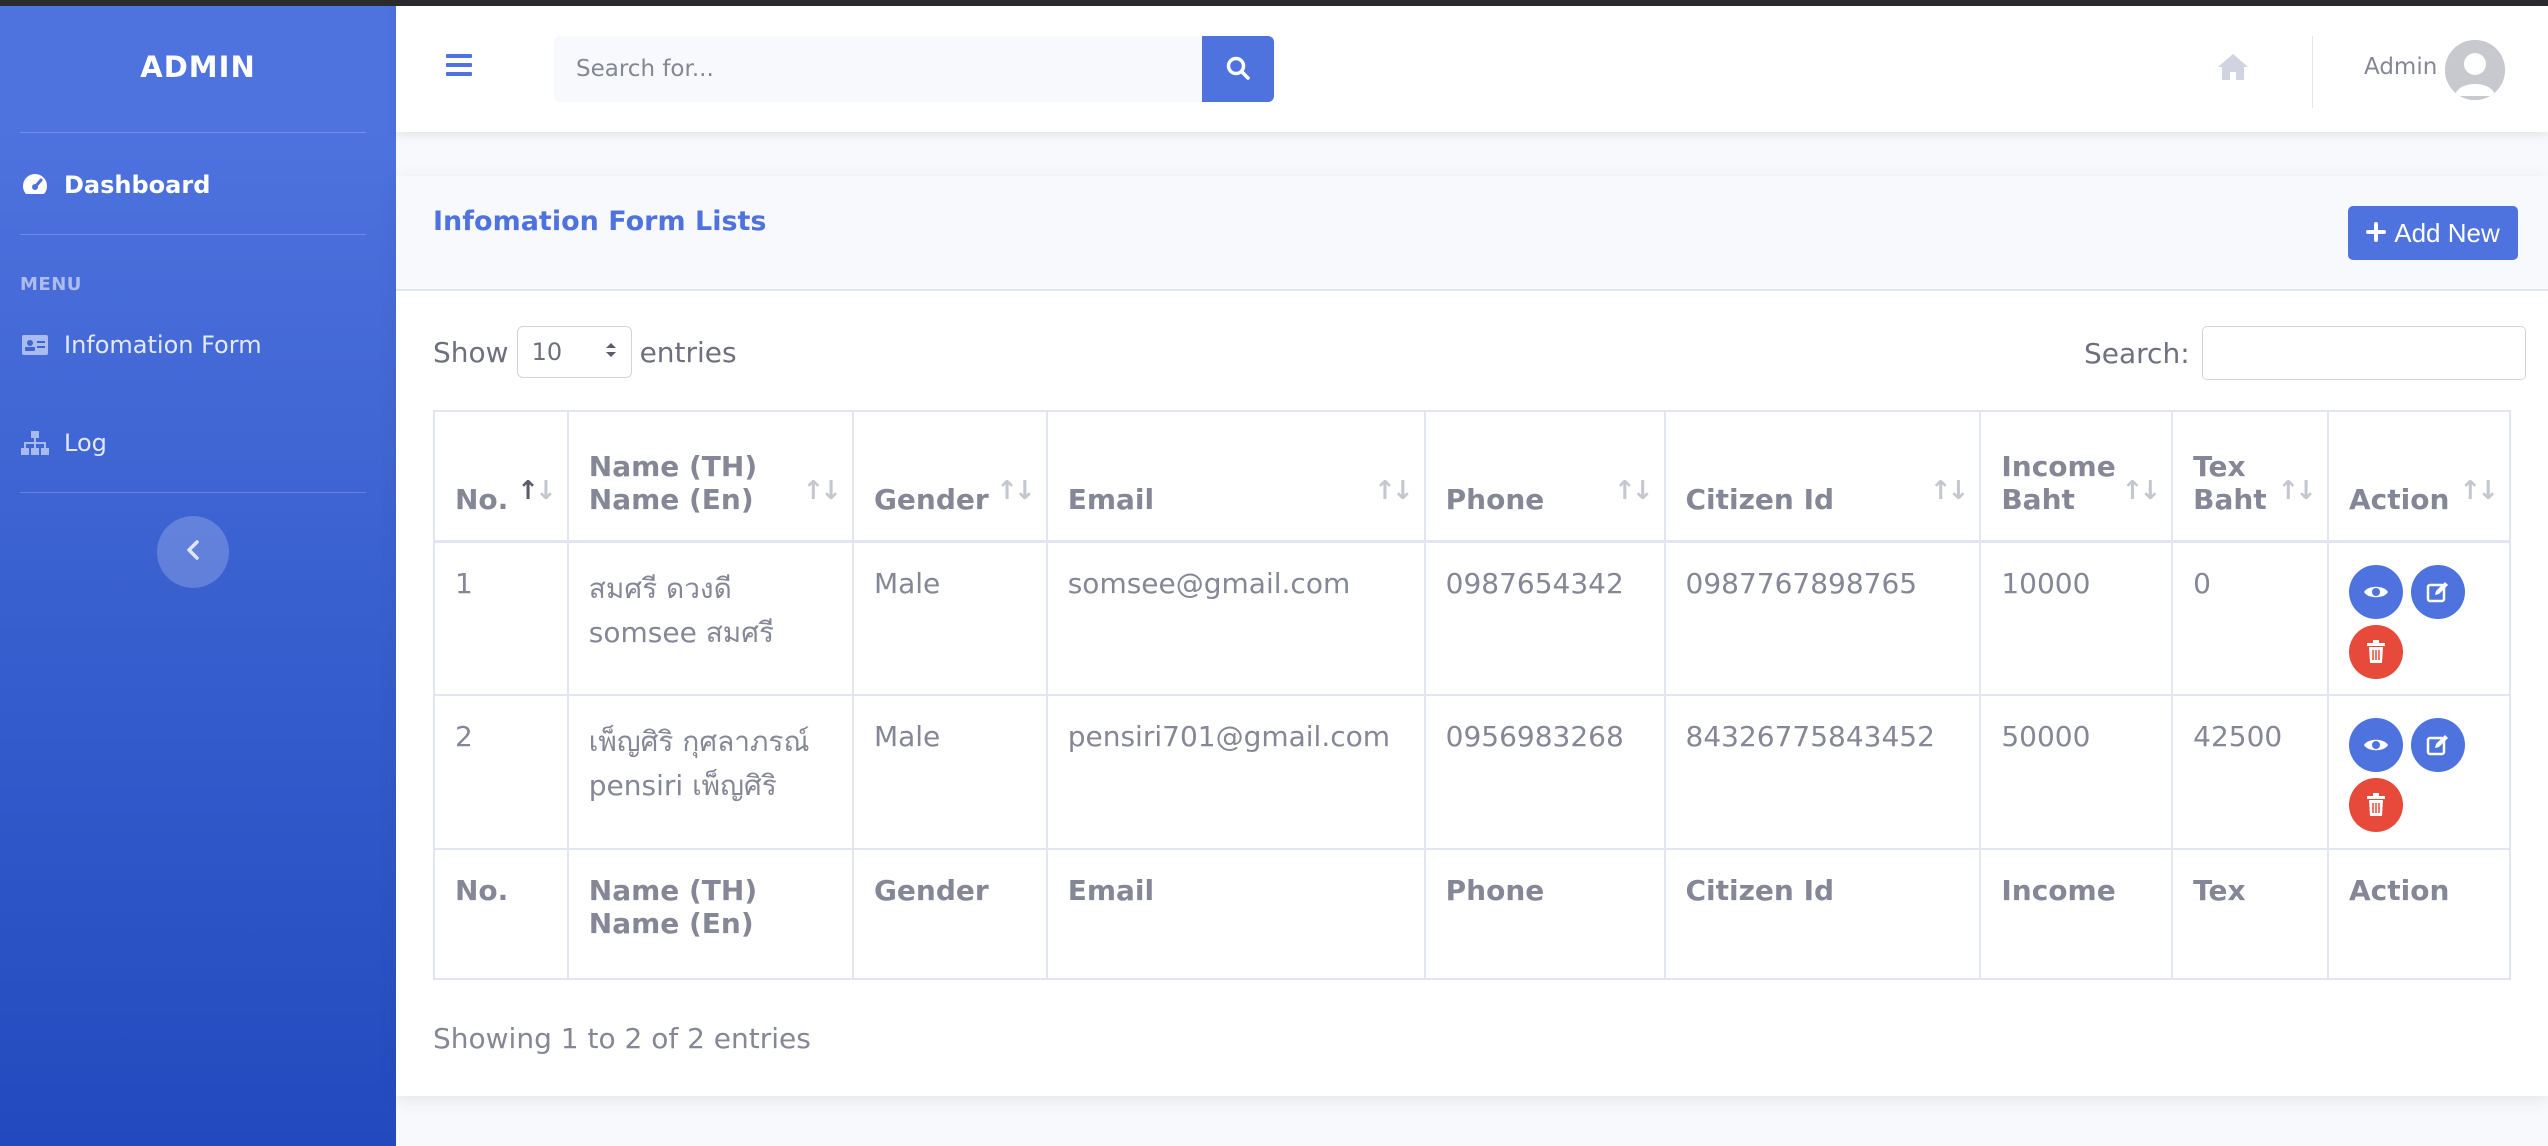 The height and width of the screenshot is (1146, 2548). What do you see at coordinates (878, 69) in the screenshot?
I see `search-input` at bounding box center [878, 69].